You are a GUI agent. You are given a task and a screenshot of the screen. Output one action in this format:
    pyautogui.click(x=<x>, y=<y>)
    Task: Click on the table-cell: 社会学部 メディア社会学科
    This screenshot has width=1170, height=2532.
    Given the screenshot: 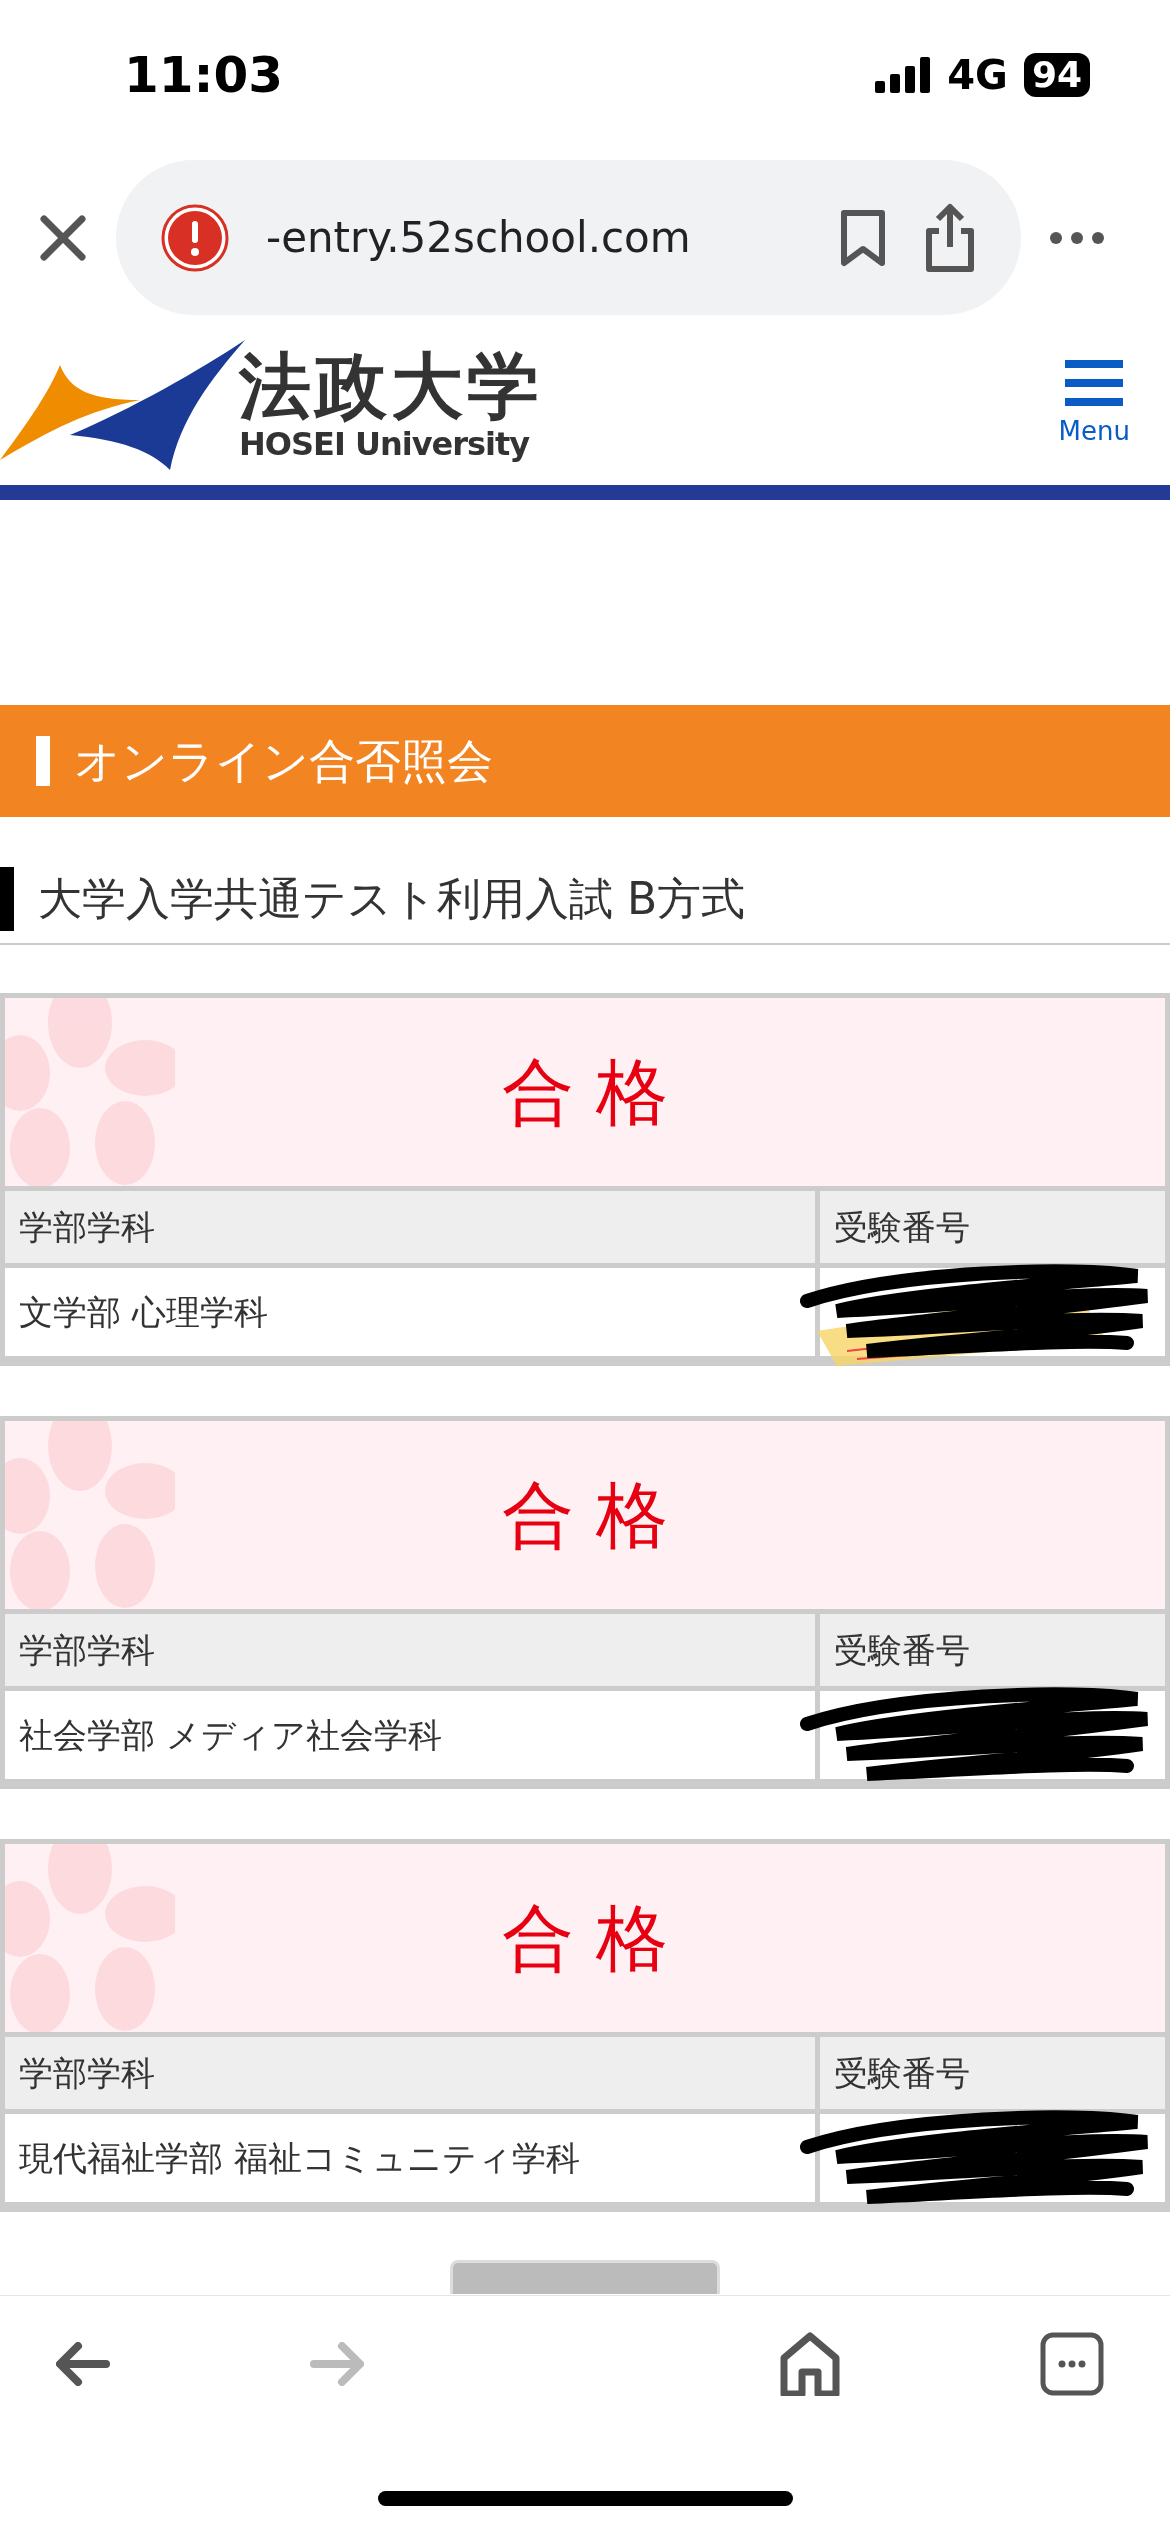 What is the action you would take?
    pyautogui.click(x=410, y=1735)
    